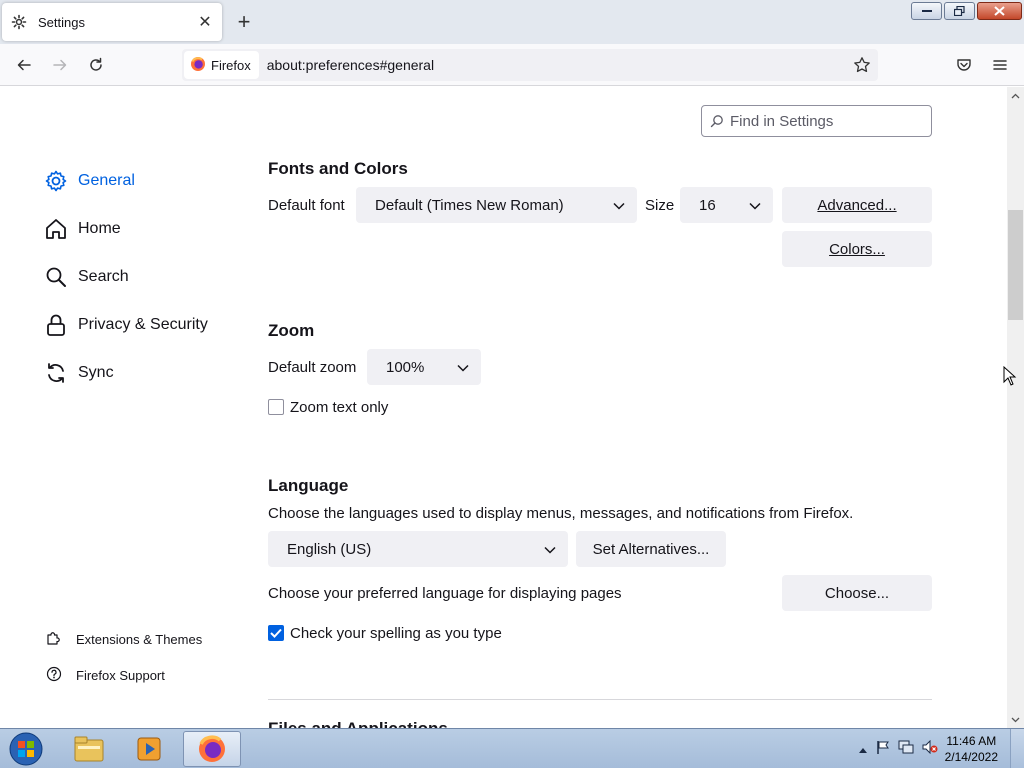 The width and height of the screenshot is (1024, 768). Describe the element at coordinates (56, 229) in the screenshot. I see `home-icon` at that location.